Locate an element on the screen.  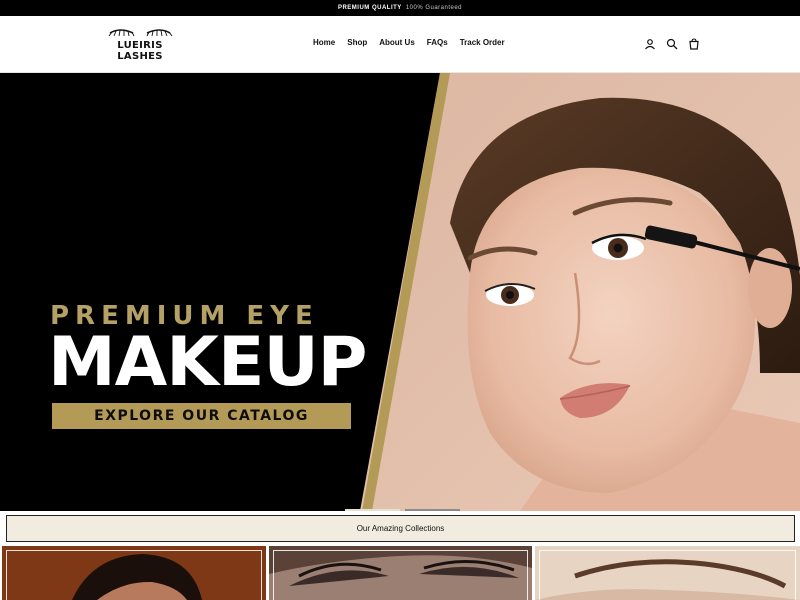
eyelash-logo-icon is located at coordinates (140, 33).